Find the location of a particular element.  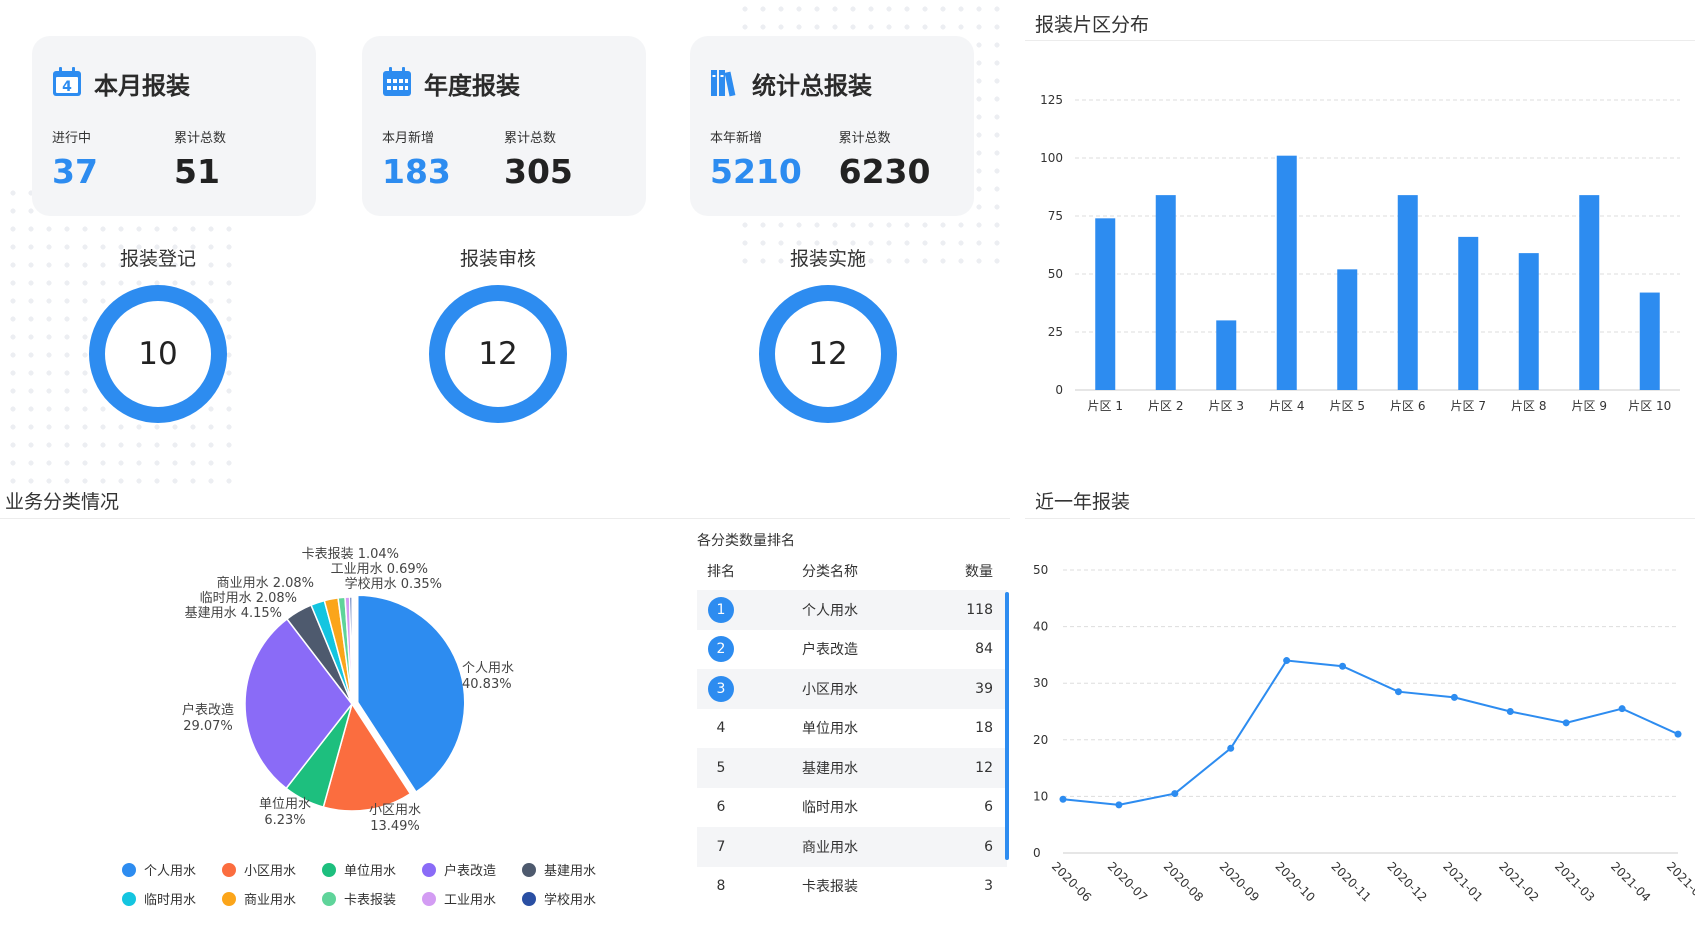

cell-name: 基建用水 is located at coordinates (830, 768).